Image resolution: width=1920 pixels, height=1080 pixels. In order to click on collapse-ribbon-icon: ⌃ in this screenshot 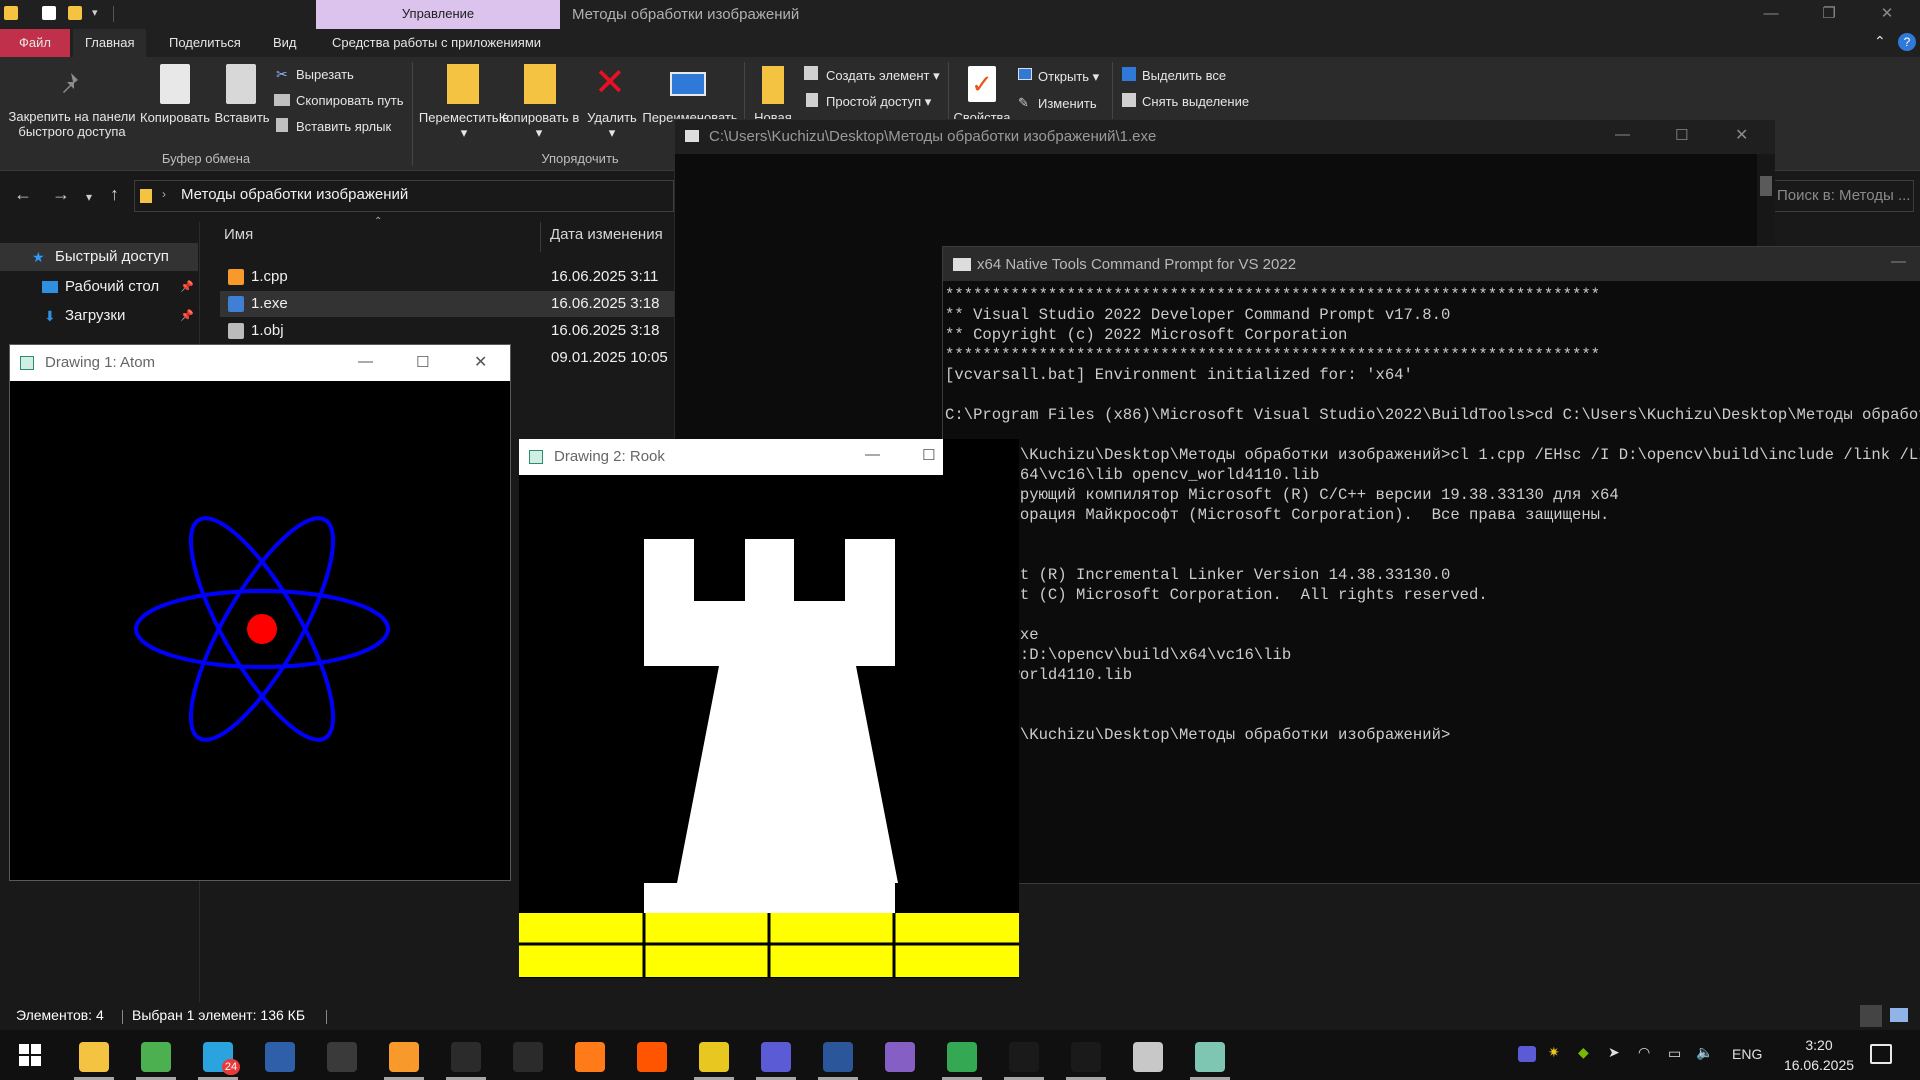, I will do `click(1880, 41)`.